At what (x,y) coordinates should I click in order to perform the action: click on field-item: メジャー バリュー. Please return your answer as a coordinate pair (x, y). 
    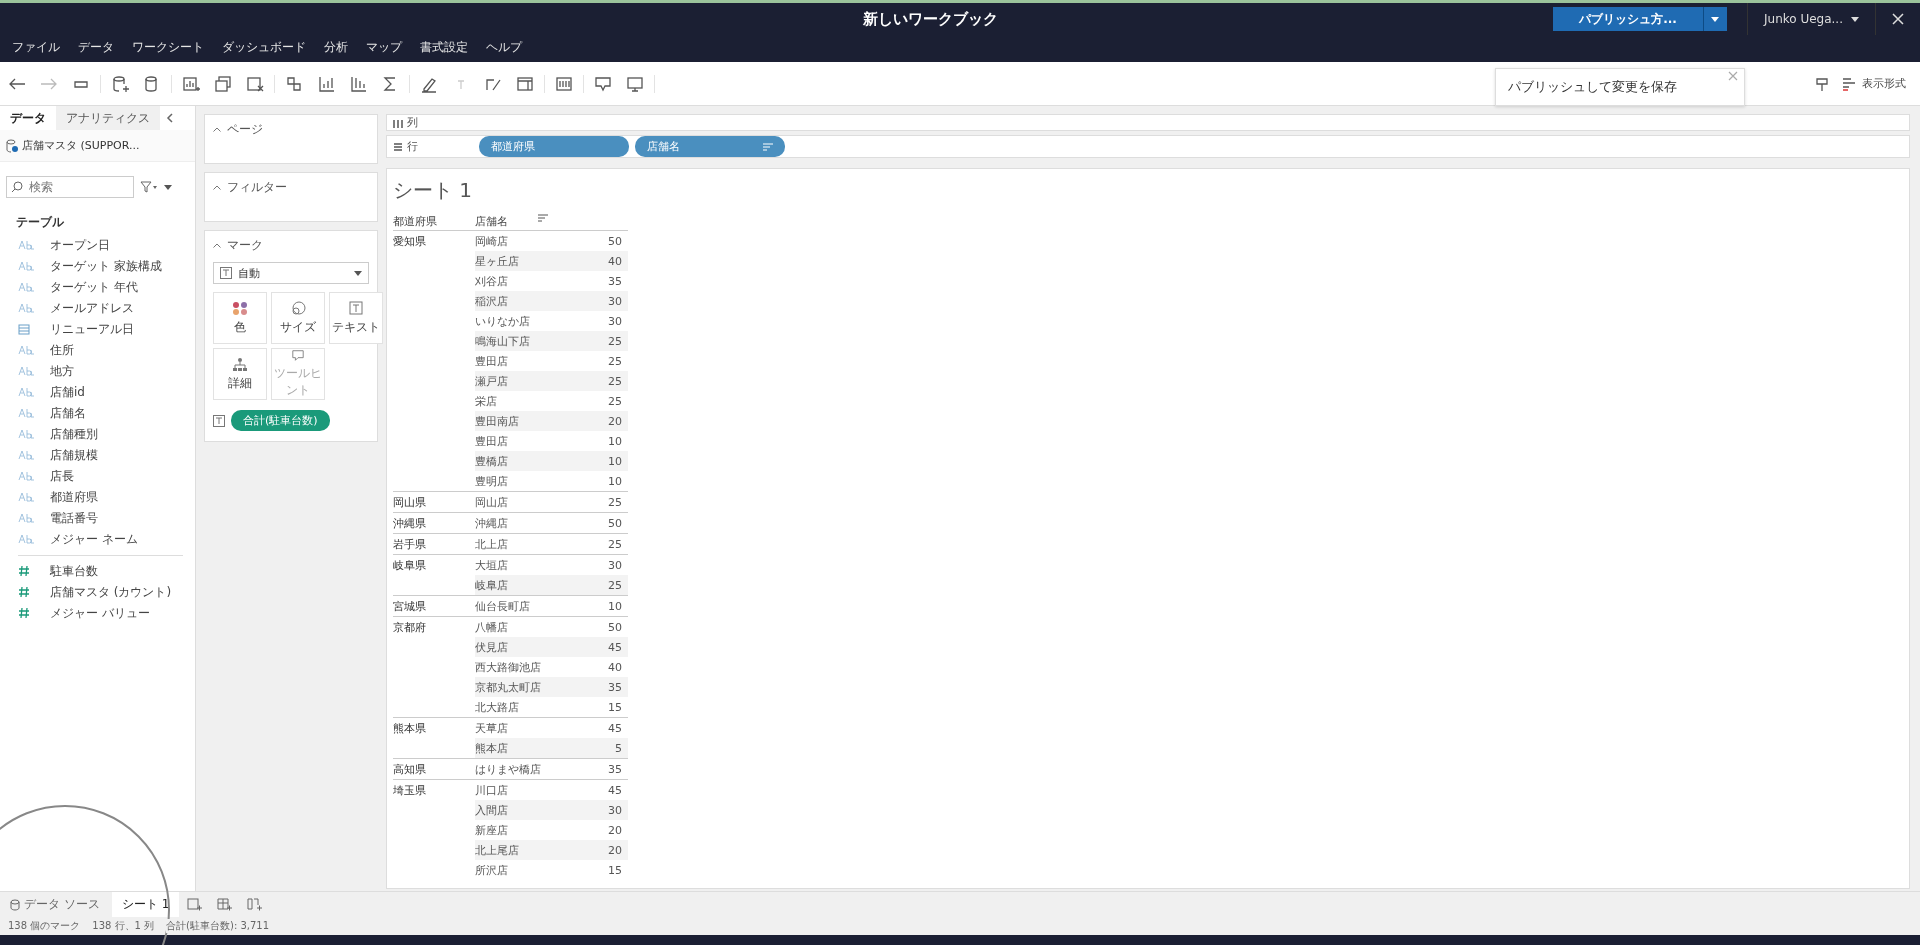
    Looking at the image, I should click on (100, 613).